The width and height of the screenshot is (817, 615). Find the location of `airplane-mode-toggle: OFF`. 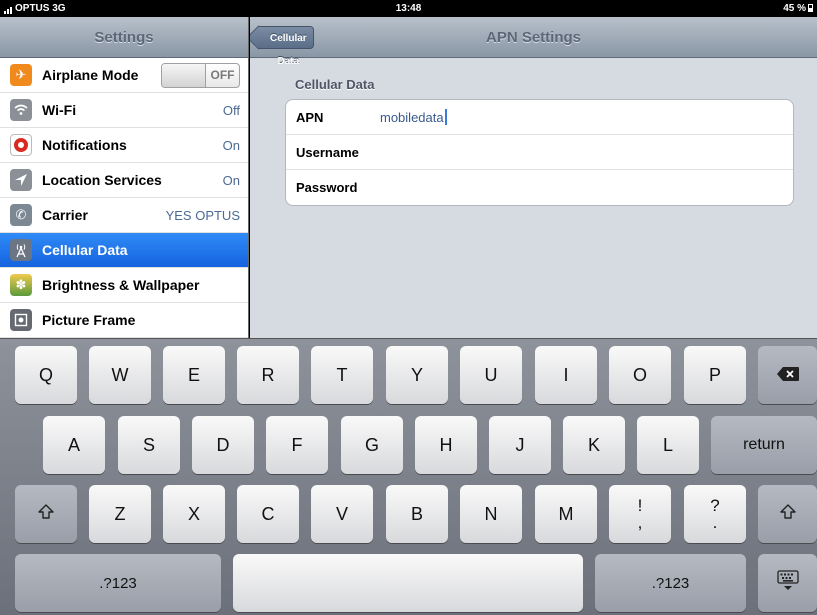

airplane-mode-toggle: OFF is located at coordinates (200, 75).